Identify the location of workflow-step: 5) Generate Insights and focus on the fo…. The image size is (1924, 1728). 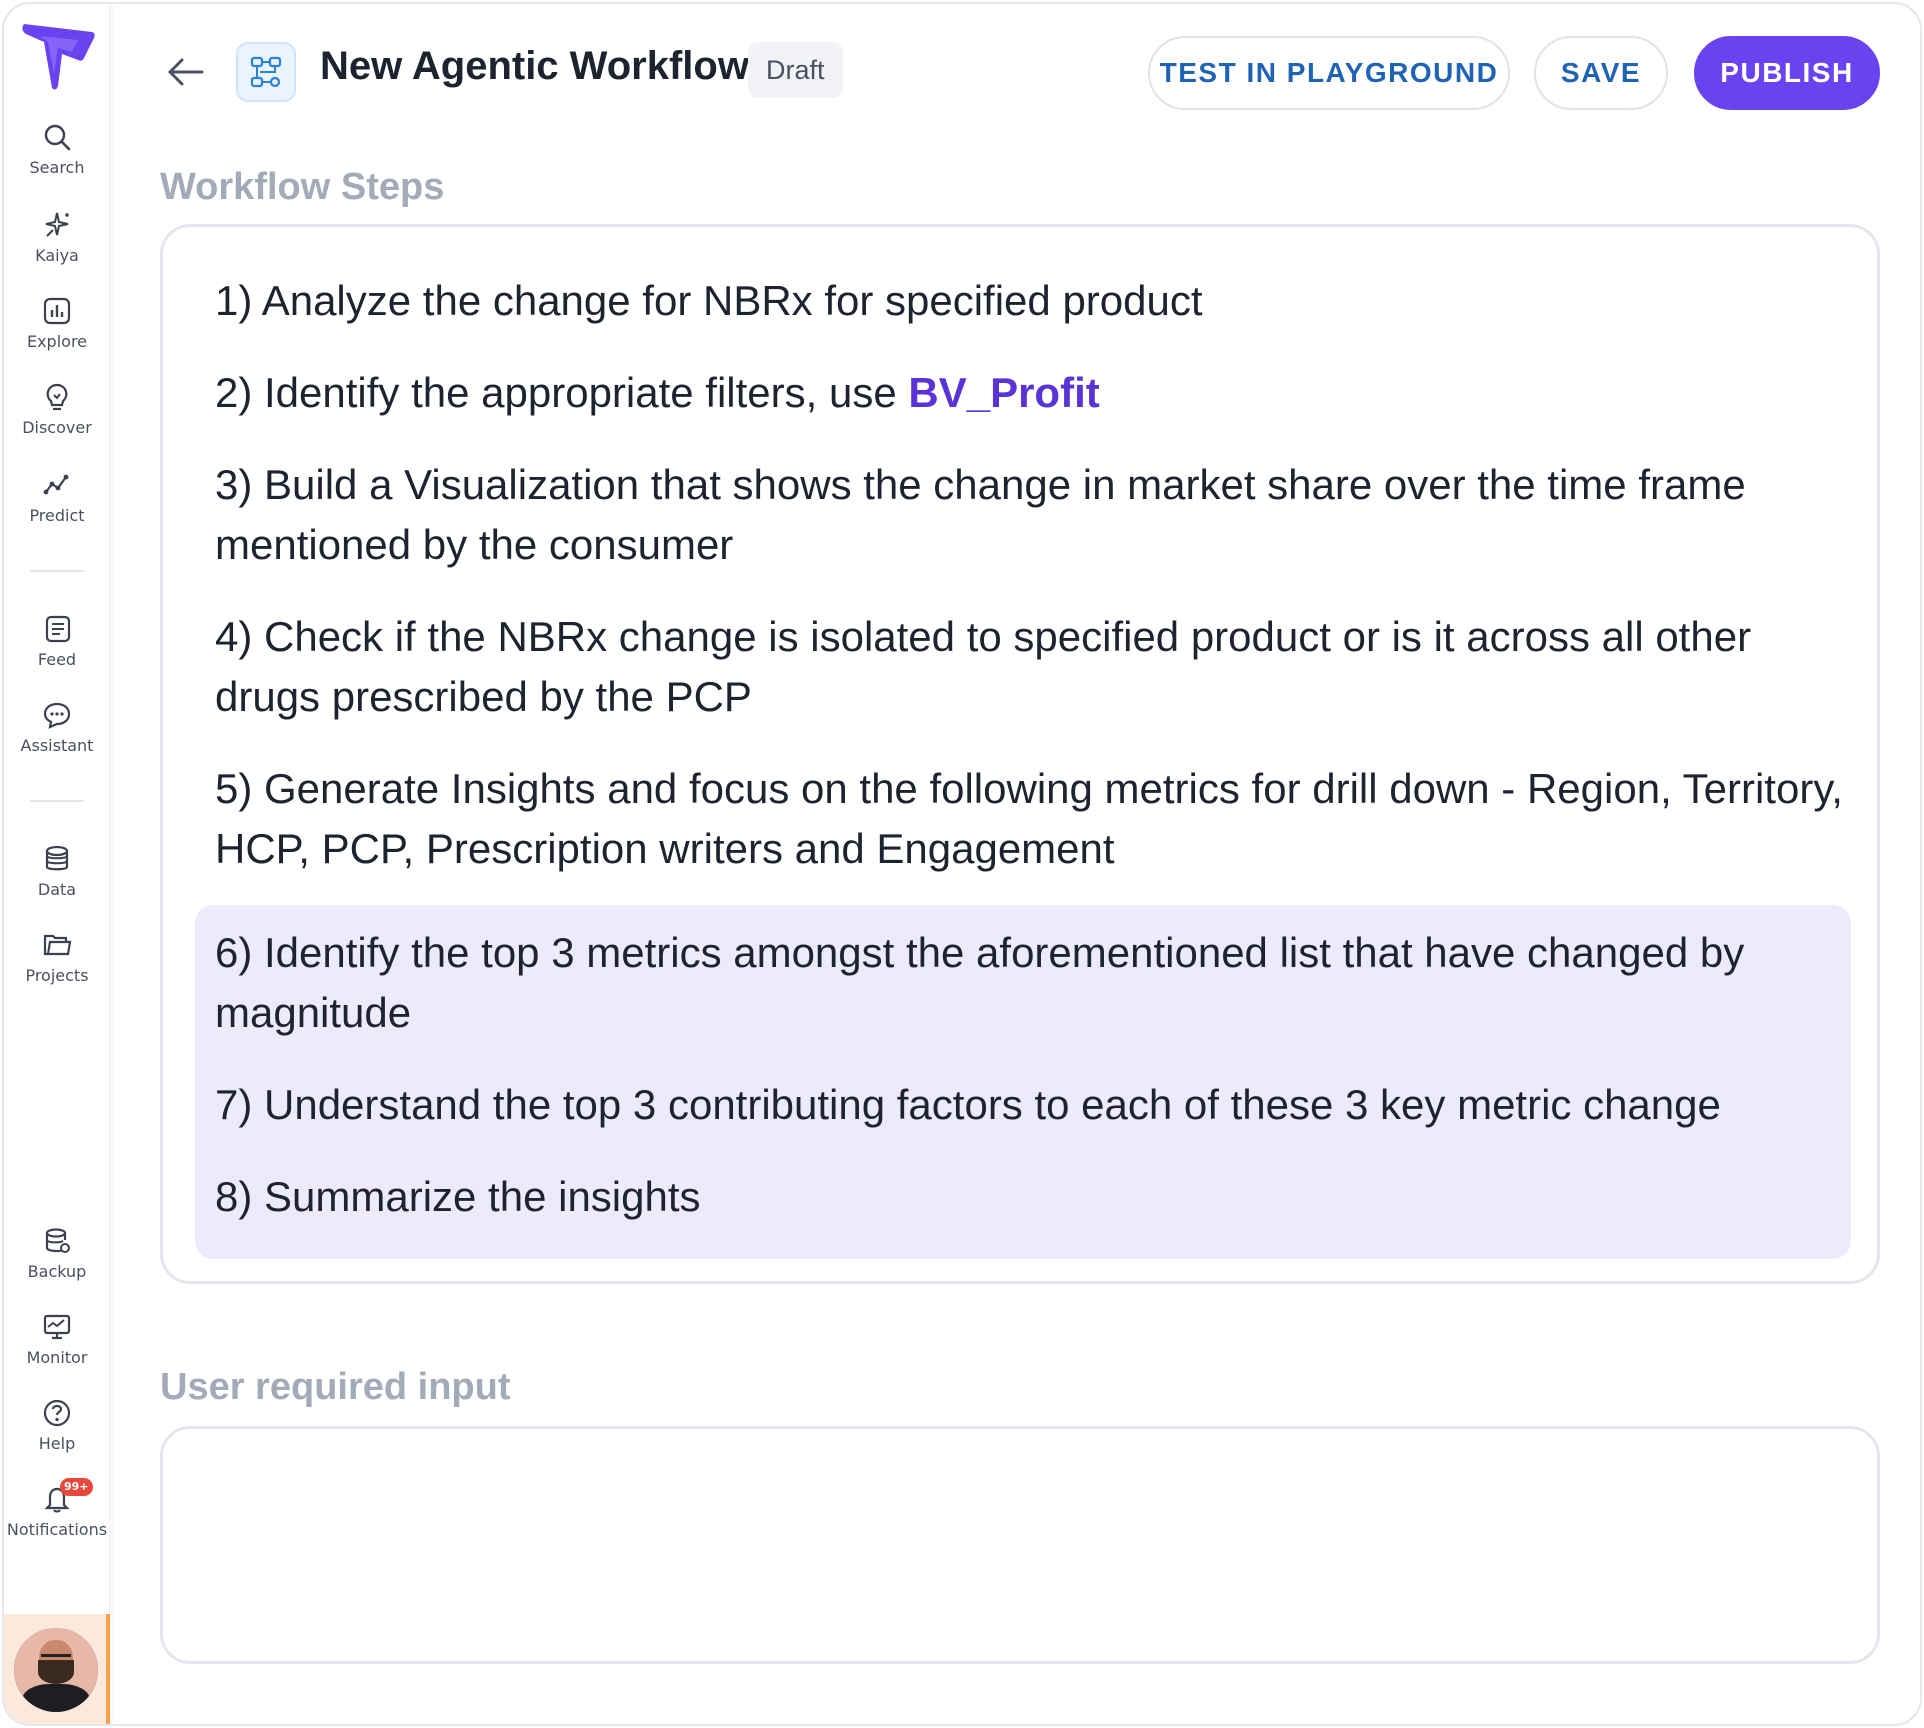
(1035, 819).